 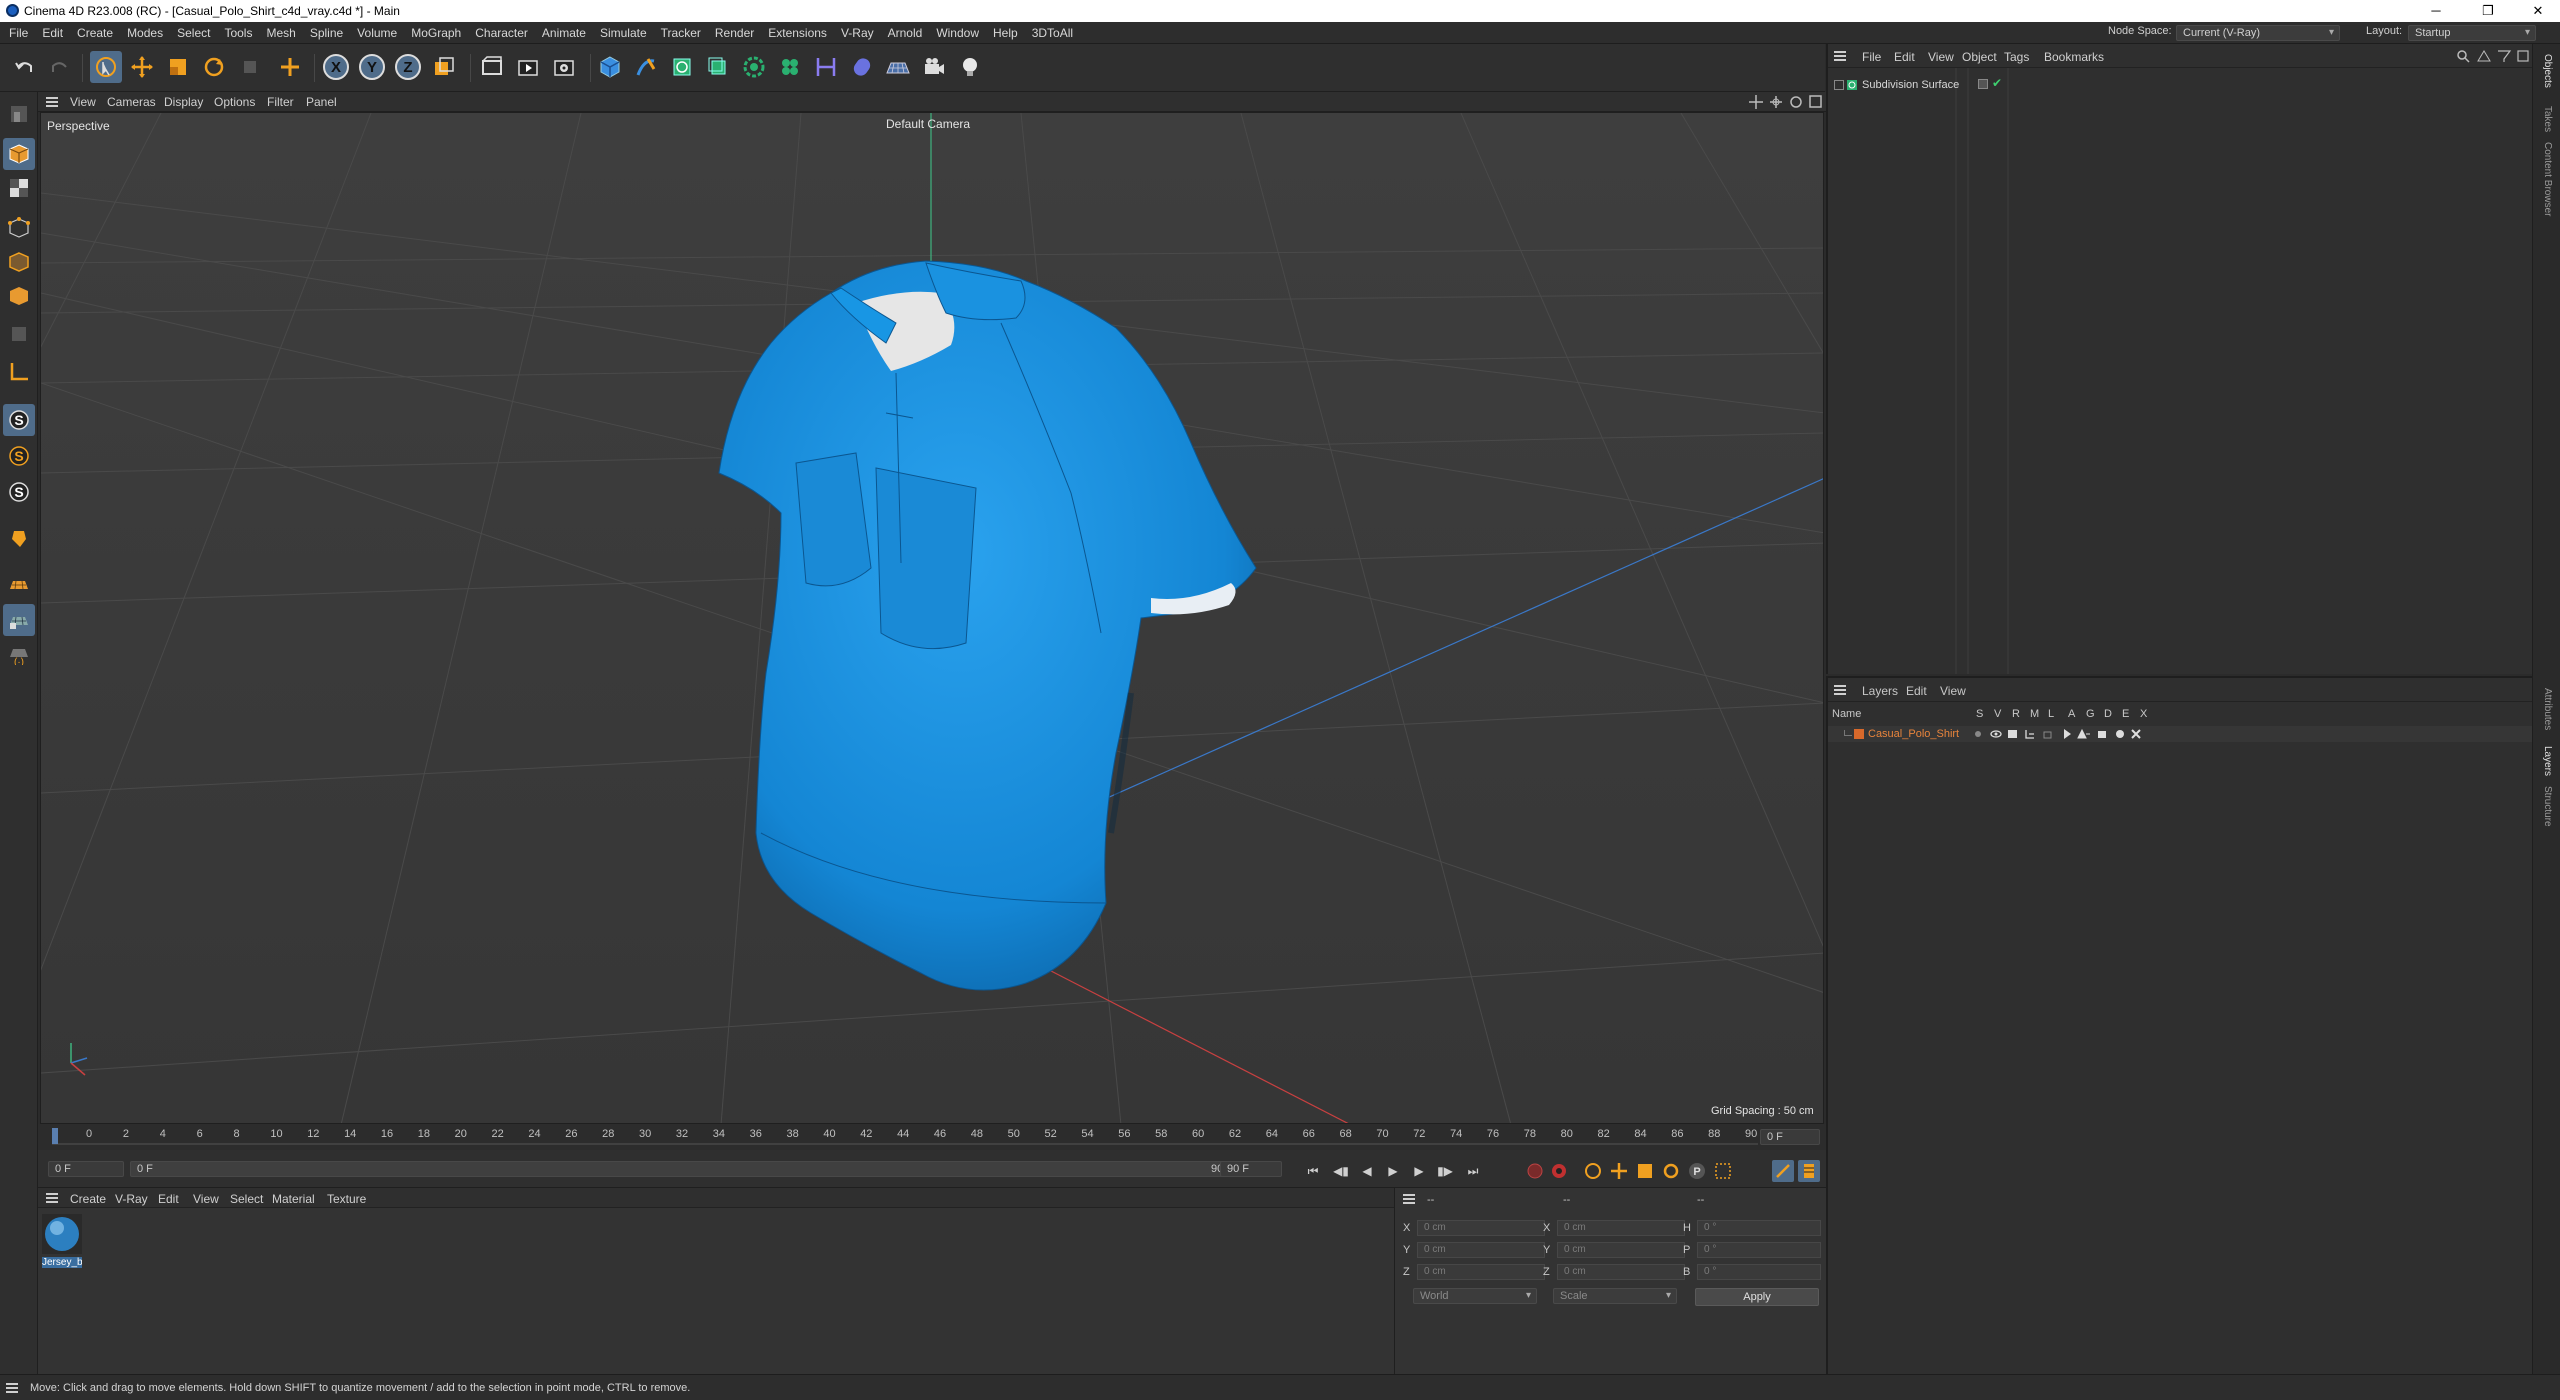 What do you see at coordinates (1783, 1171) in the screenshot?
I see `timeline-window-icon` at bounding box center [1783, 1171].